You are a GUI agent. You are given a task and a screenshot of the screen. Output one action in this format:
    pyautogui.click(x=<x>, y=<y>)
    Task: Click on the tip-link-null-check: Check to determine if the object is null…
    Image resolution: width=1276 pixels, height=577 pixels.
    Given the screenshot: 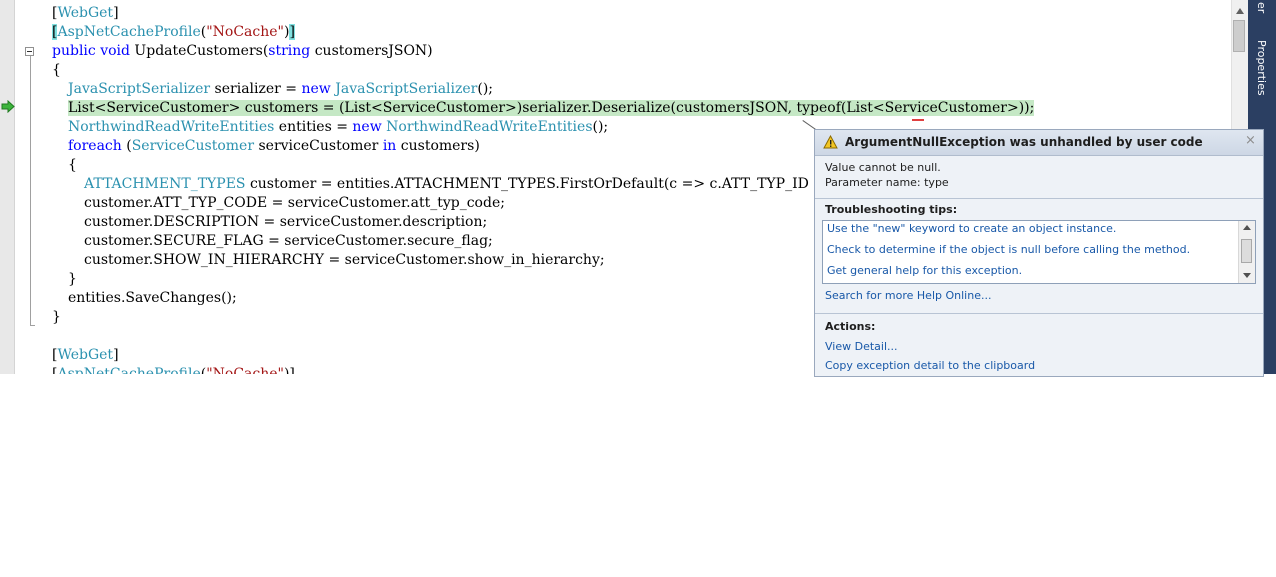 What is the action you would take?
    pyautogui.click(x=1008, y=249)
    